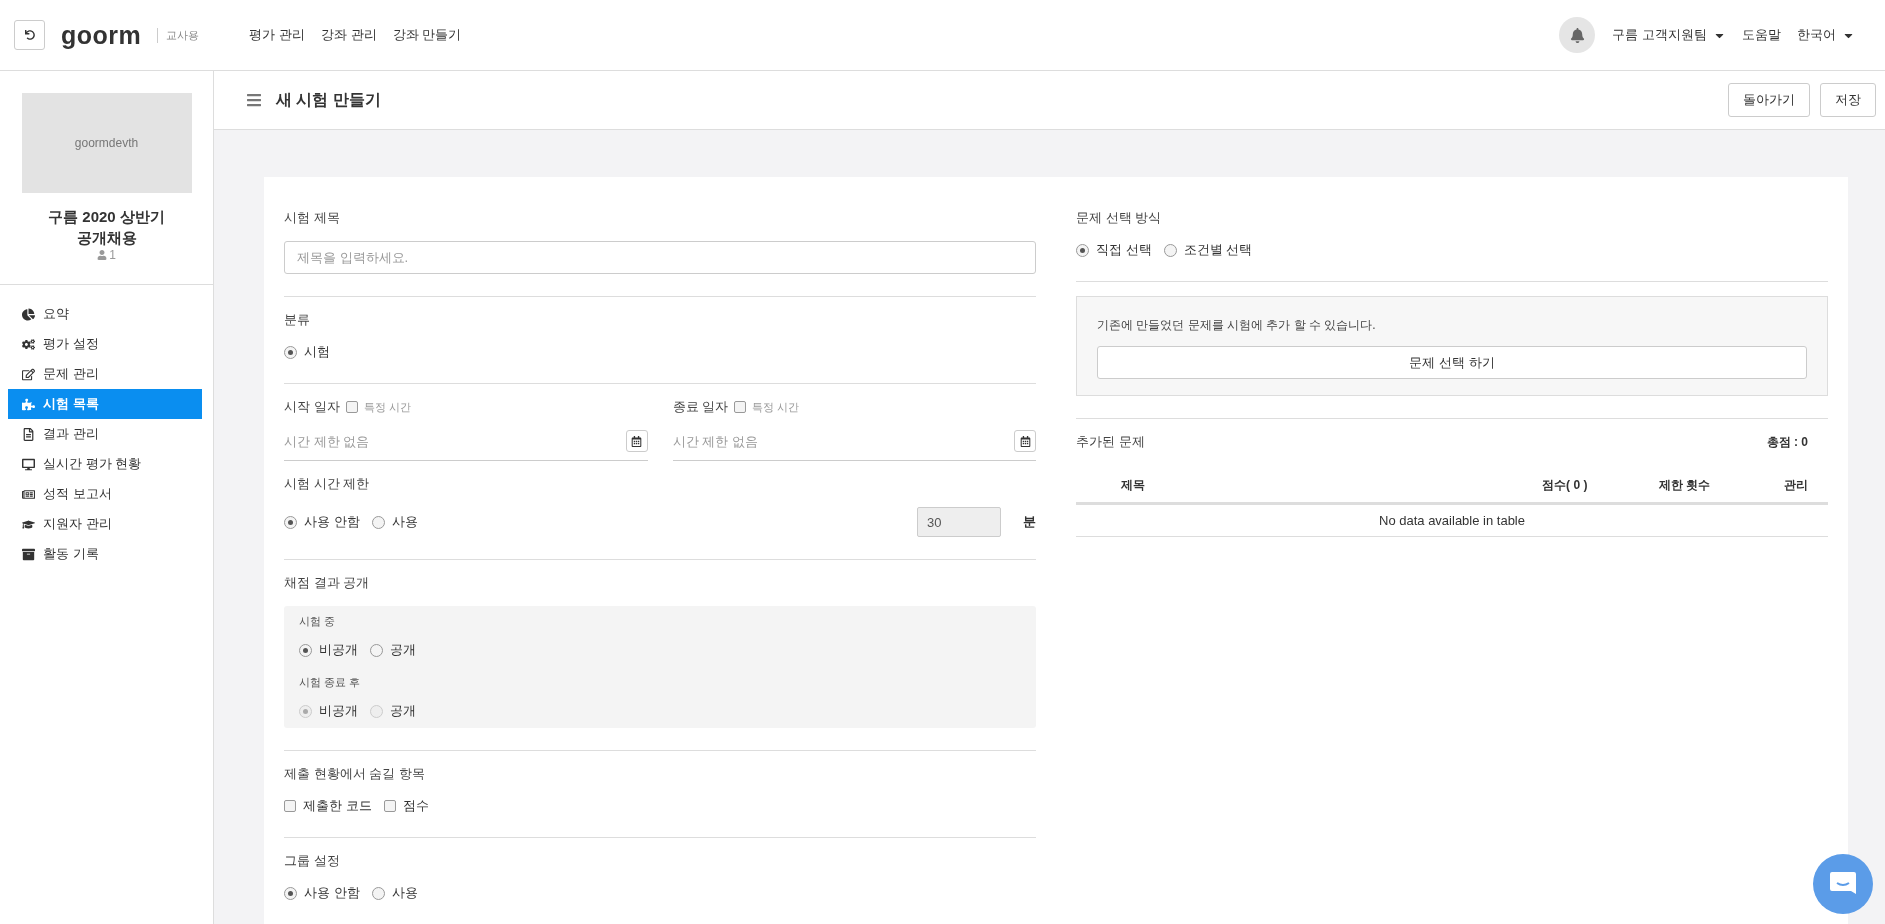  What do you see at coordinates (328, 650) in the screenshot?
I see `radio-option: 비공개` at bounding box center [328, 650].